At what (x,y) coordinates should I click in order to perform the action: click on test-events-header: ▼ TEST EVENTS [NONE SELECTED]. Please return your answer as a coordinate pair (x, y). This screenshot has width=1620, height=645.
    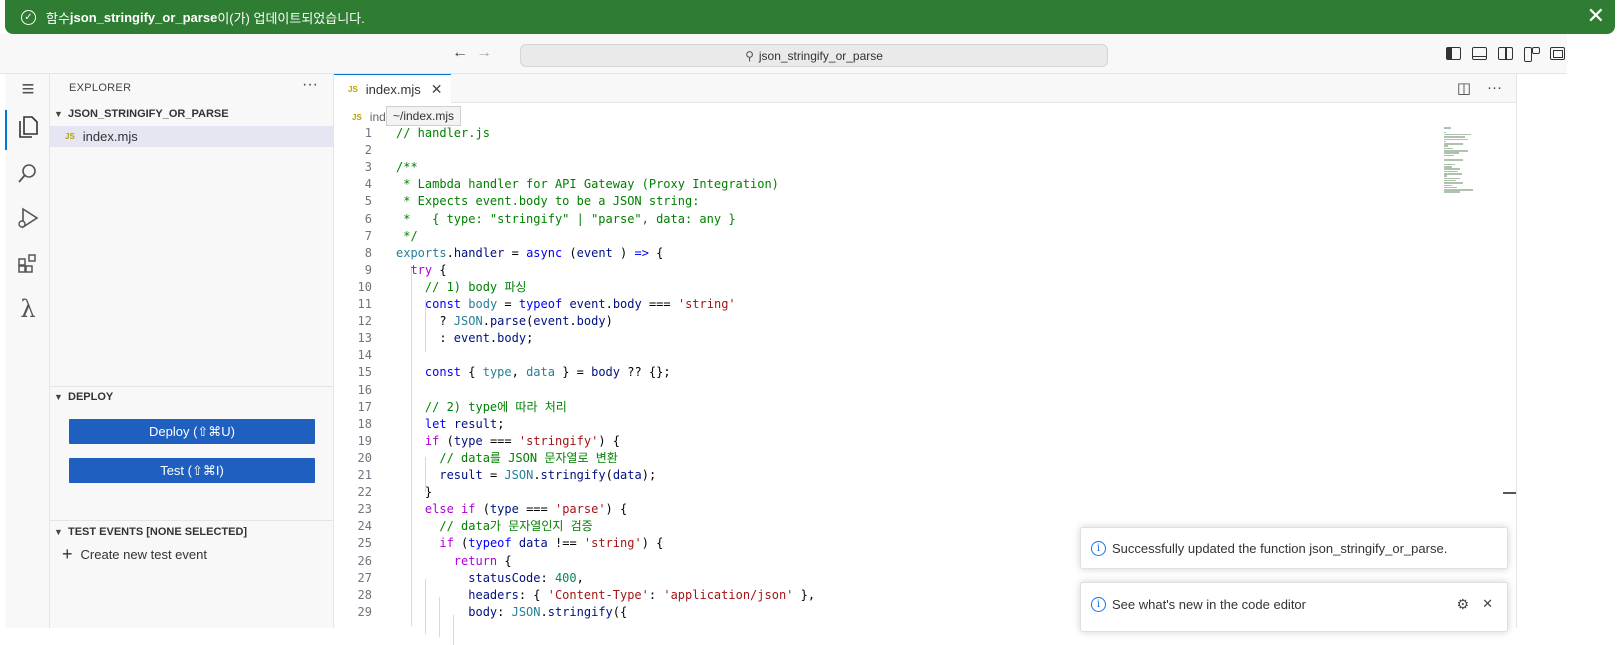
    Looking at the image, I should click on (150, 532).